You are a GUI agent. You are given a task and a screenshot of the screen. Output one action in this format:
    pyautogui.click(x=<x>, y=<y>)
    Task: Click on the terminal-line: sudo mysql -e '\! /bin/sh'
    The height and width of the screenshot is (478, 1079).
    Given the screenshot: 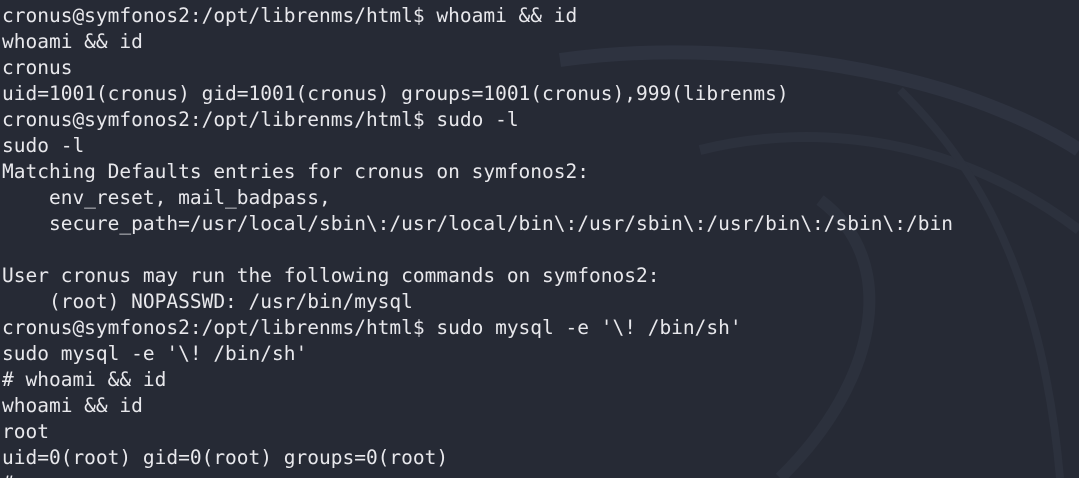 What is the action you would take?
    pyautogui.click(x=155, y=353)
    